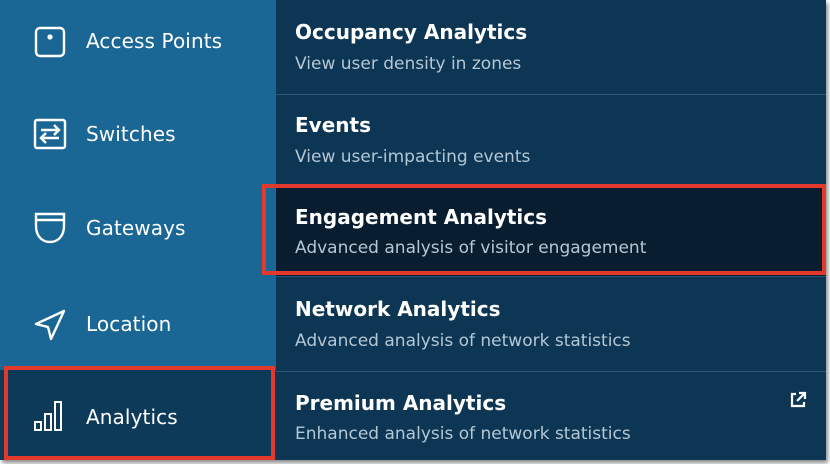  I want to click on location-icon, so click(50, 324).